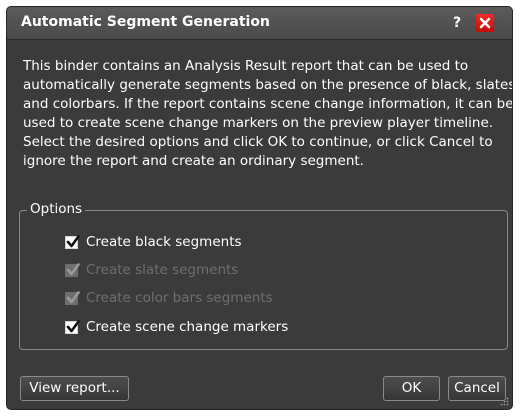  What do you see at coordinates (162, 270) in the screenshot?
I see `option-label: Create slate segments` at bounding box center [162, 270].